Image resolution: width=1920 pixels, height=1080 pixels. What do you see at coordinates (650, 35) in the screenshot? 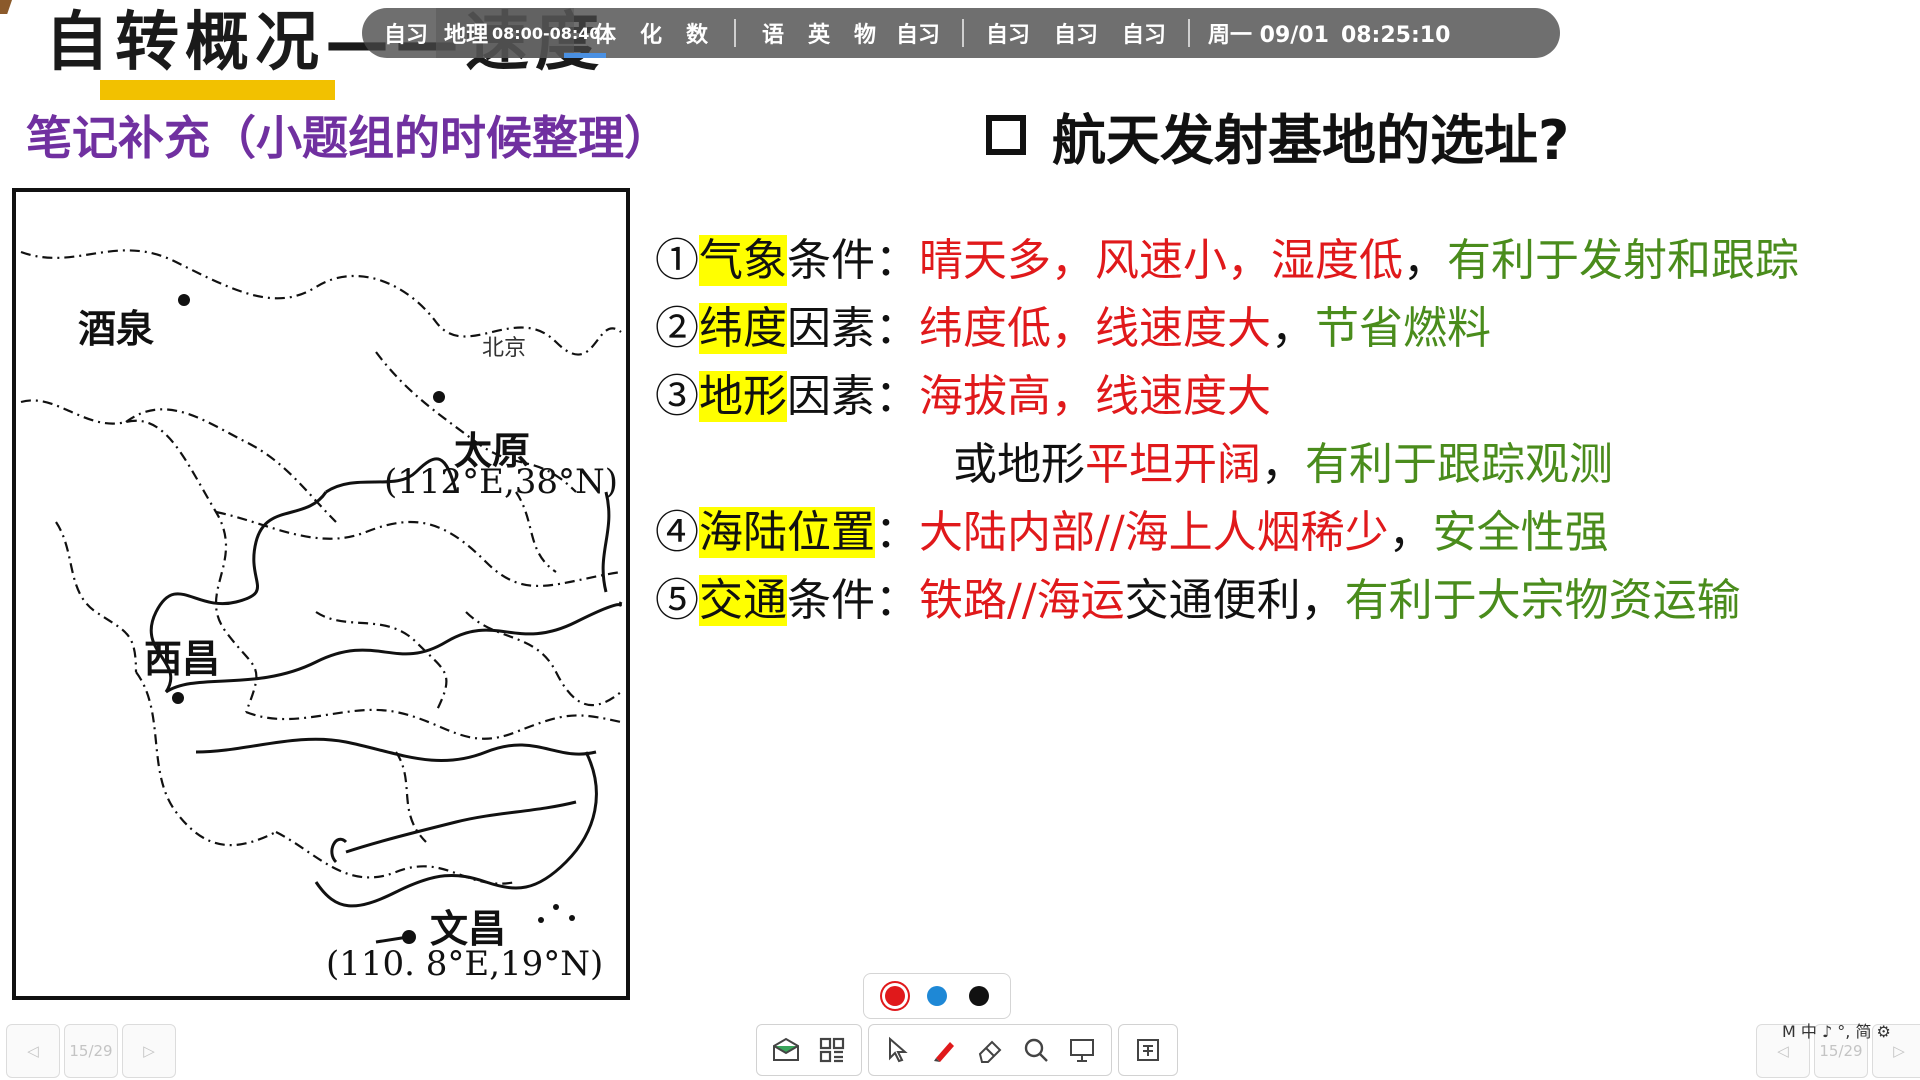
I see `schedule-slot: 化` at bounding box center [650, 35].